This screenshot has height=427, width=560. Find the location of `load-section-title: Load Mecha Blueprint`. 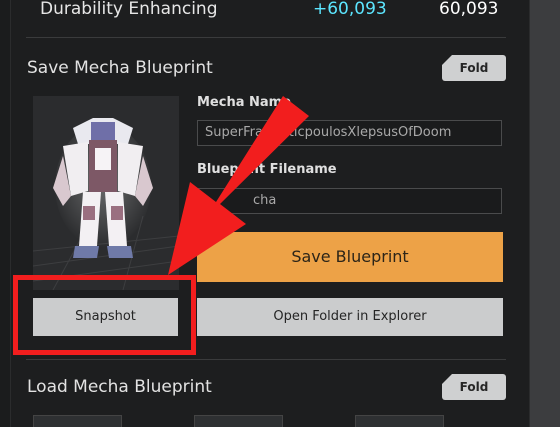

load-section-title: Load Mecha Blueprint is located at coordinates (119, 387).